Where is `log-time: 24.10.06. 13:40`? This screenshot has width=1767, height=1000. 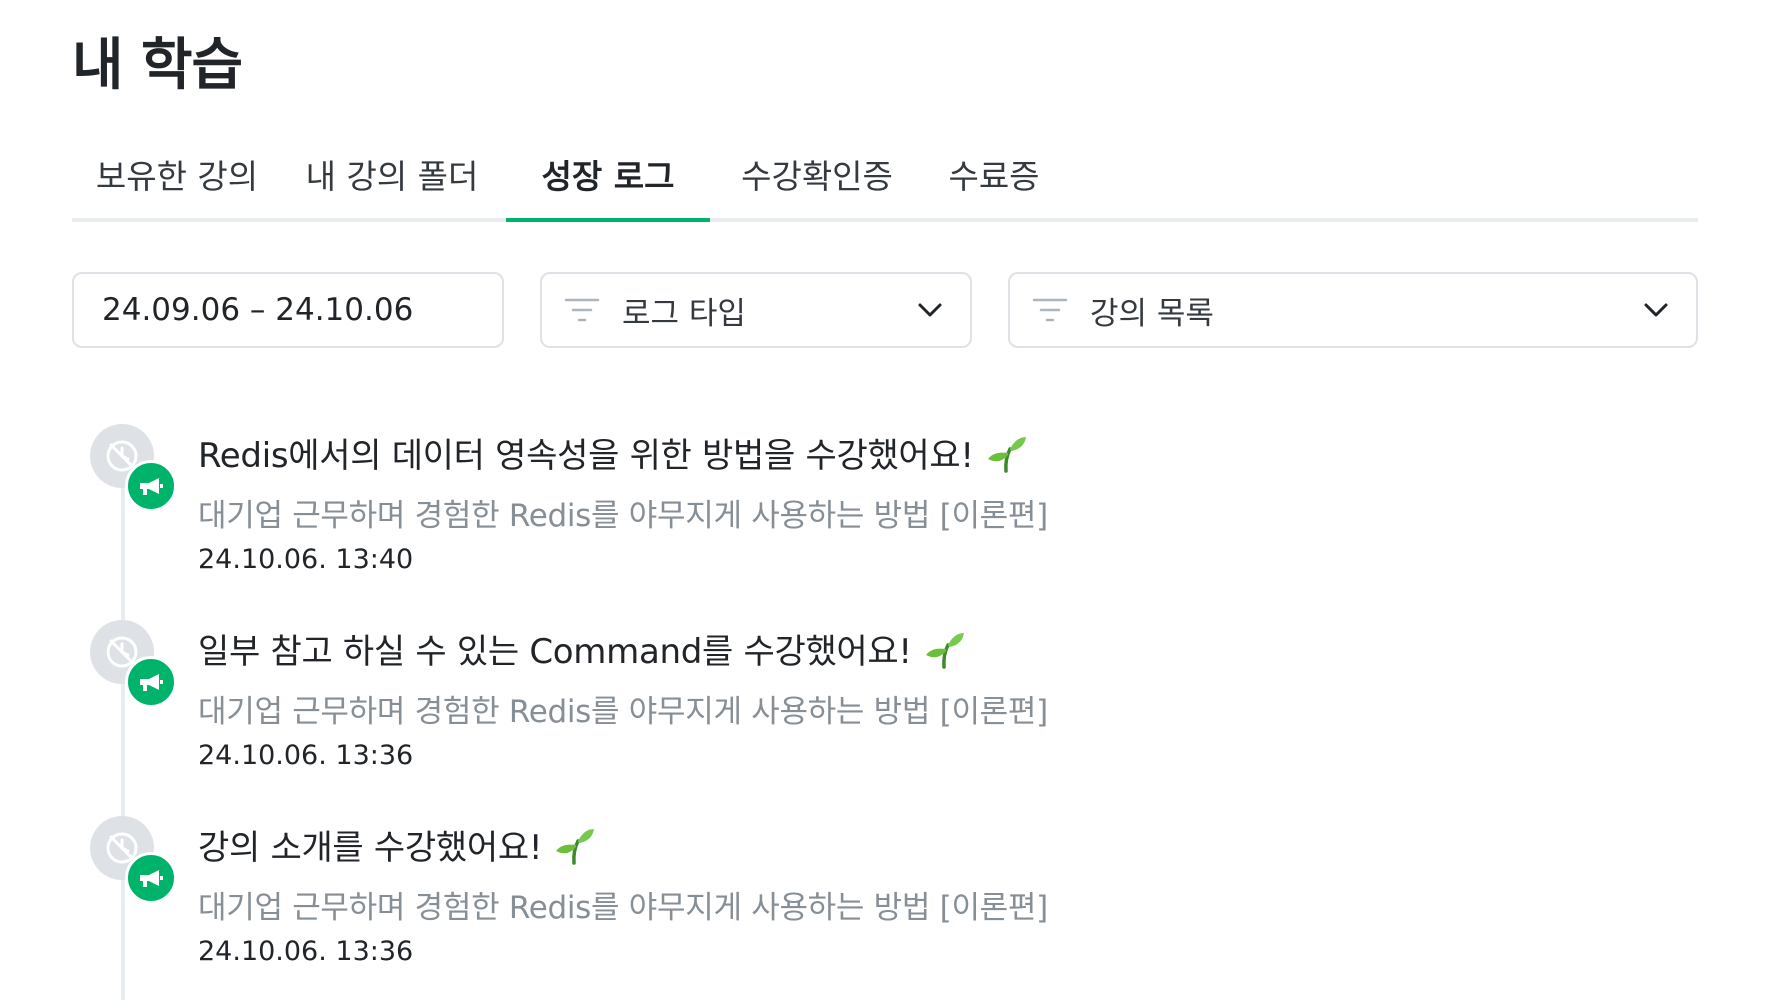
log-time: 24.10.06. 13:40 is located at coordinates (306, 559).